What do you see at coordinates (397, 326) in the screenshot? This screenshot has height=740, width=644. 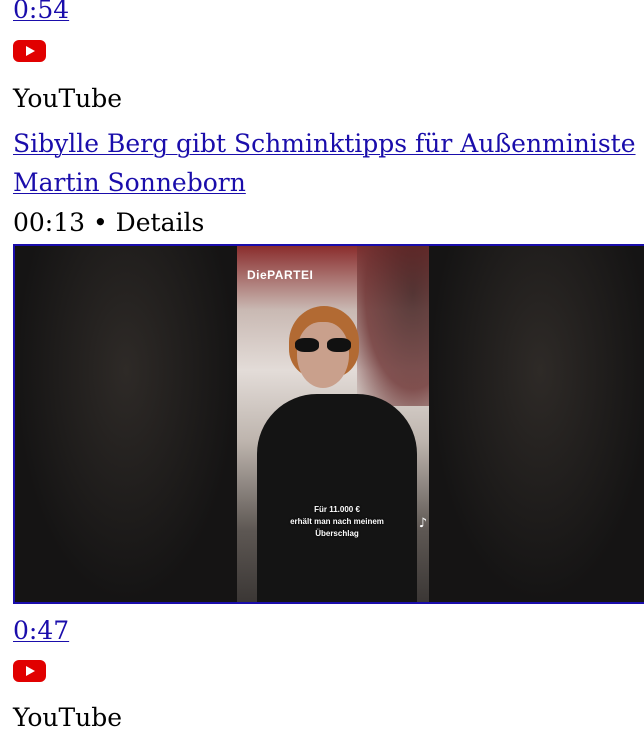 I see `frame-background` at bounding box center [397, 326].